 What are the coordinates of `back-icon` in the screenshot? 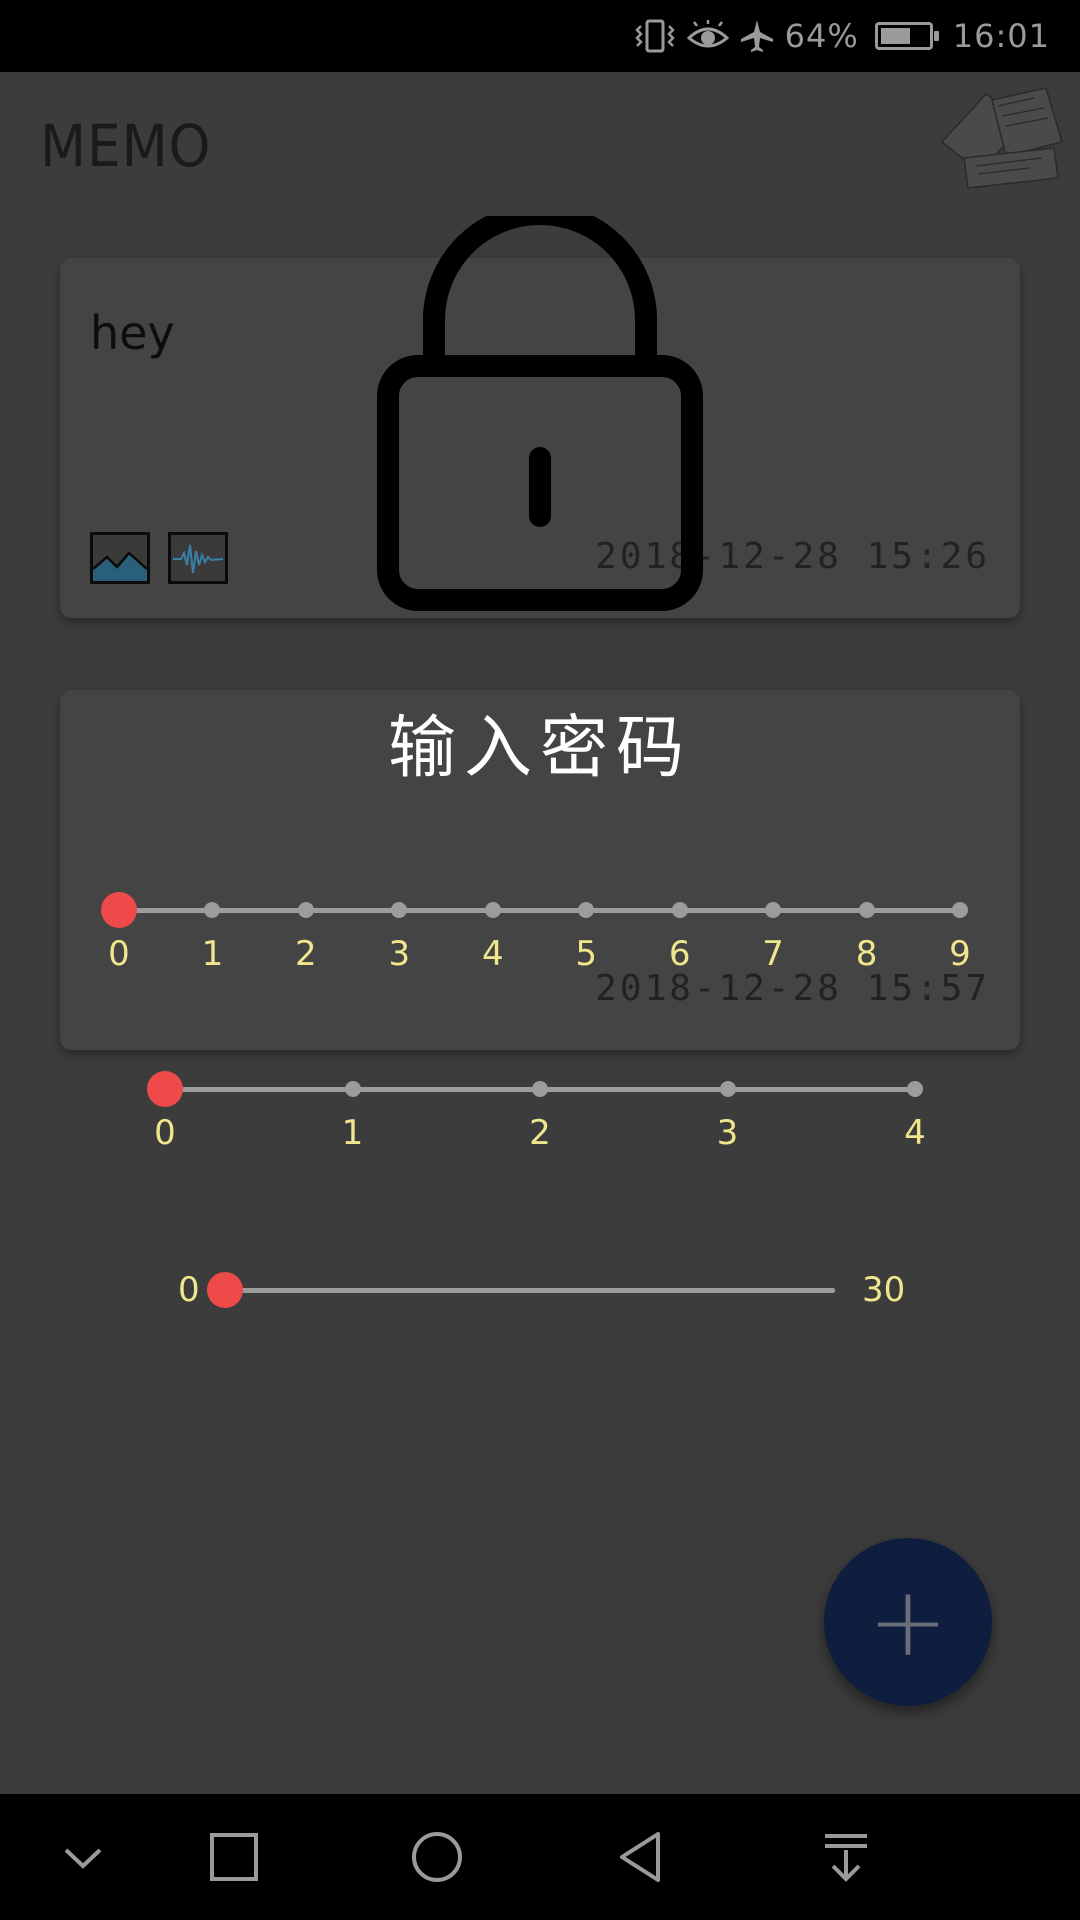 It's located at (643, 1857).